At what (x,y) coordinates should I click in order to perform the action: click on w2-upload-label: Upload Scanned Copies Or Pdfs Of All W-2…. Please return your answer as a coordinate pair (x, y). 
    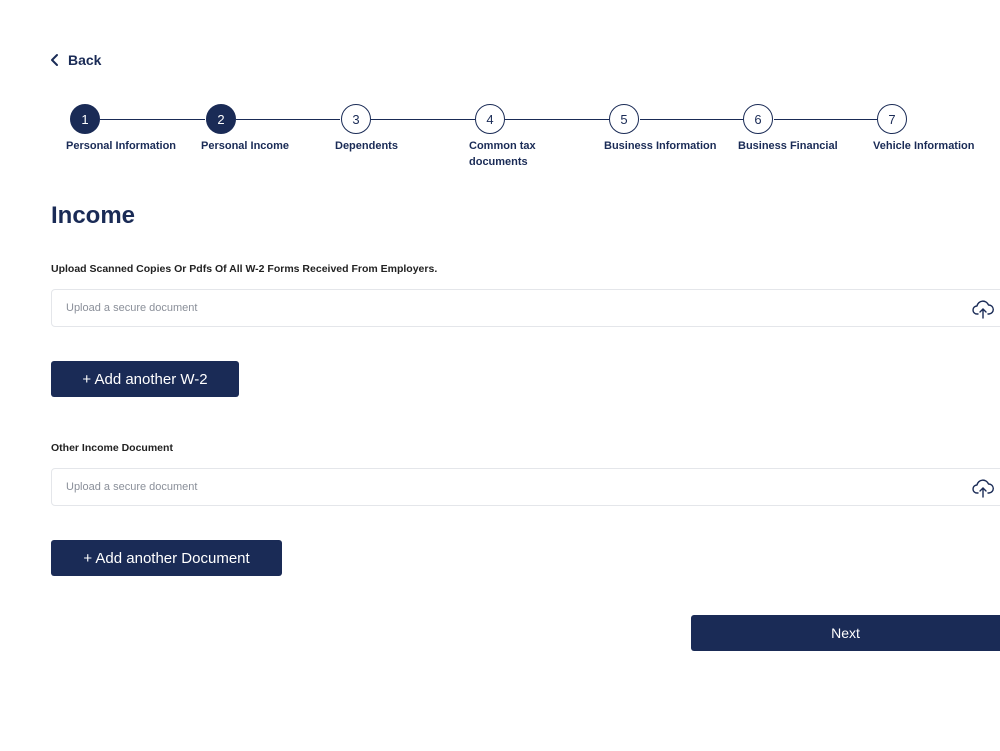
    Looking at the image, I should click on (244, 269).